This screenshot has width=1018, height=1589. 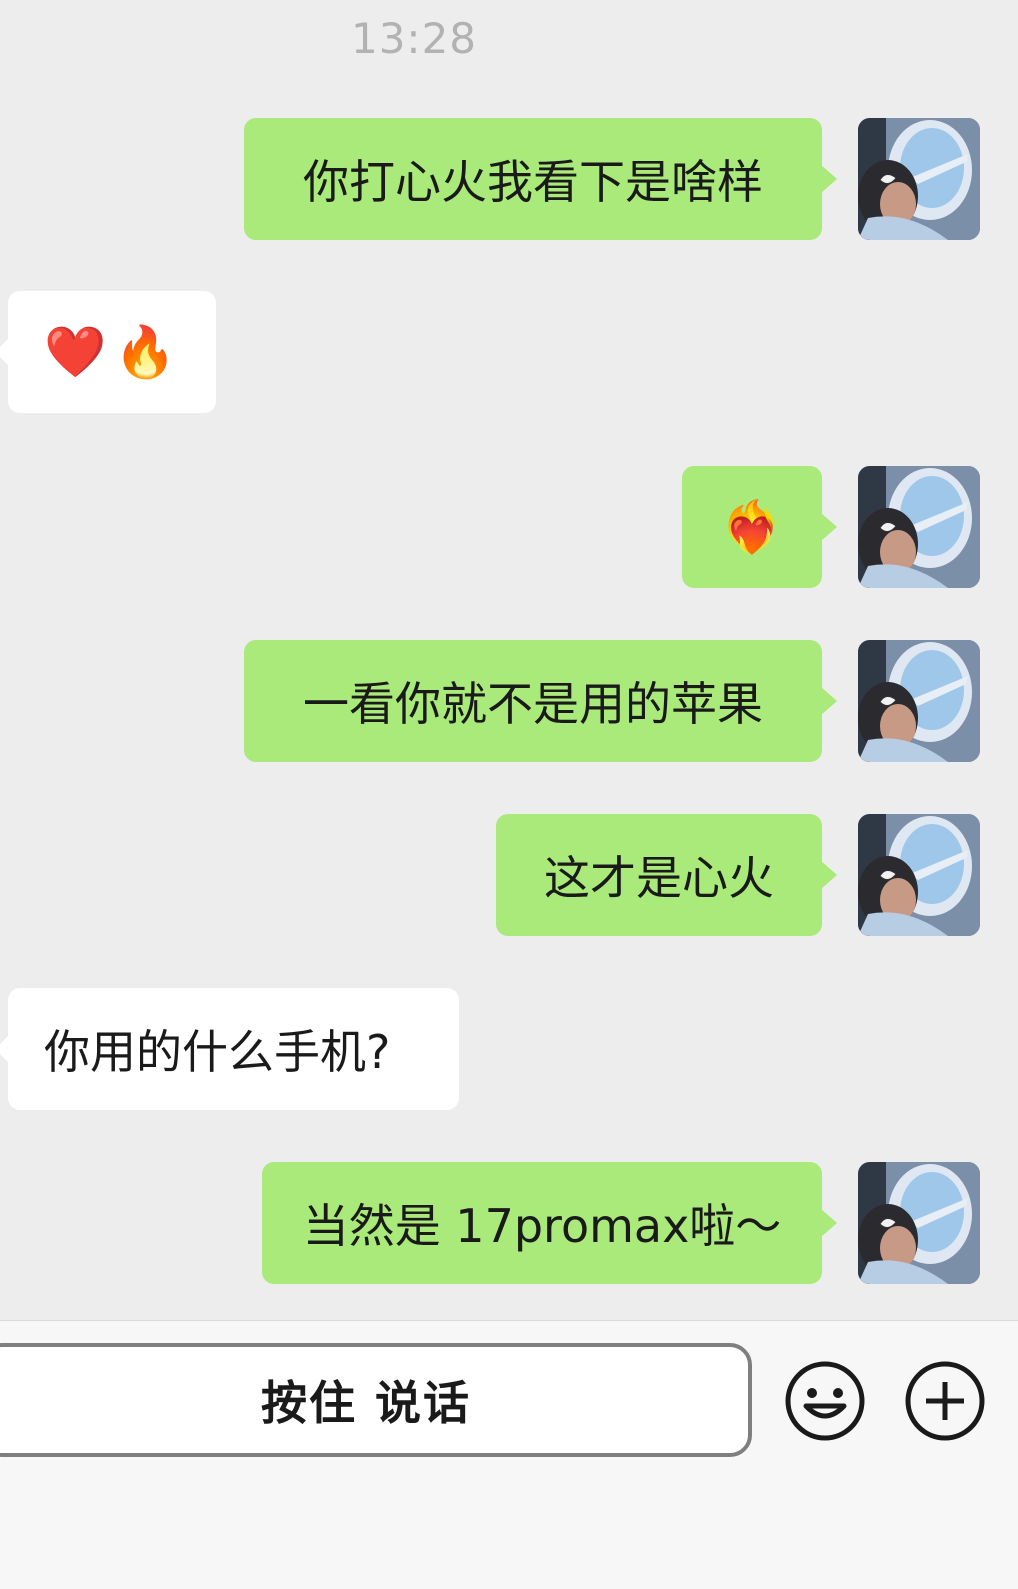 I want to click on smiley-icon, so click(x=825, y=1401).